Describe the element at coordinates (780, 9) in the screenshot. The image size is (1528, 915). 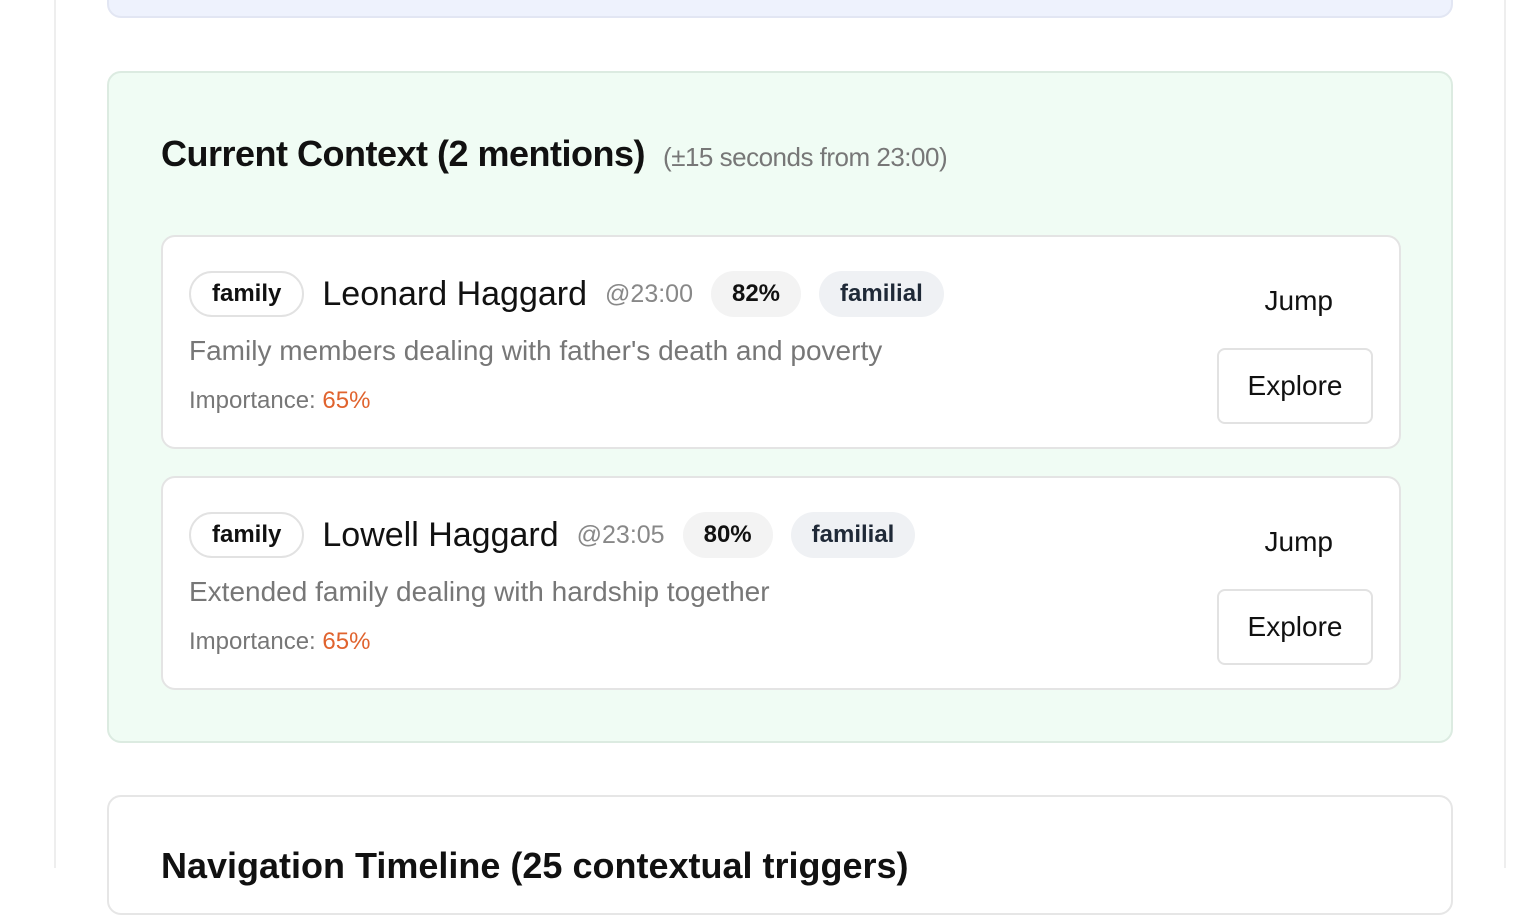
I see `previous-section-card` at that location.